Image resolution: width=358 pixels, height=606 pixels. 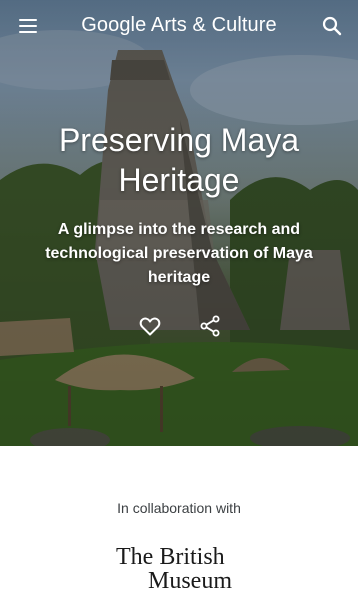 I want to click on heart-outline-icon, so click(x=150, y=326).